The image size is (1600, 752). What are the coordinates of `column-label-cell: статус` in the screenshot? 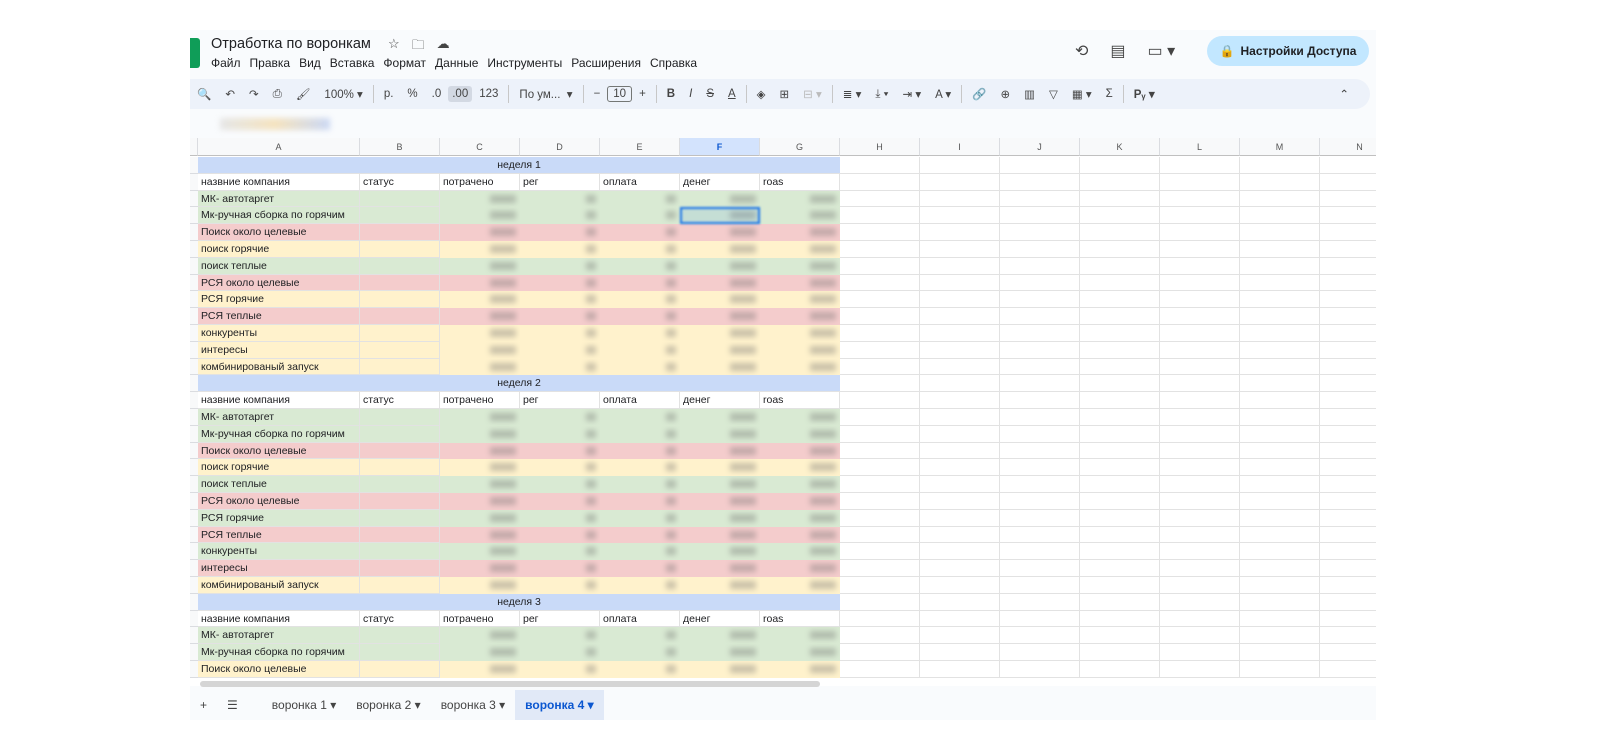 It's located at (400, 182).